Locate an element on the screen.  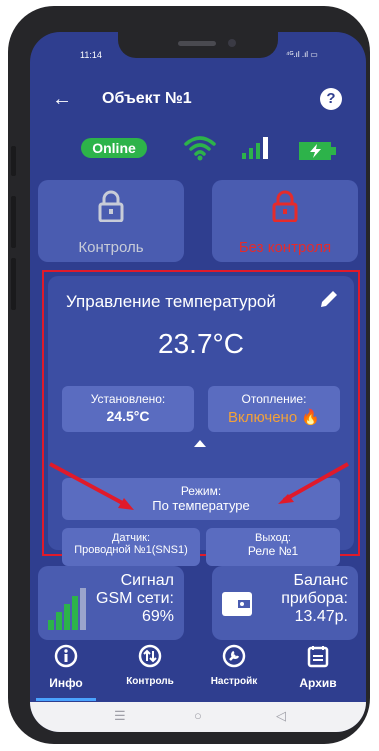
bottom-nav: Инфо Контроль Настройк Архив is located at coordinates (198, 671).